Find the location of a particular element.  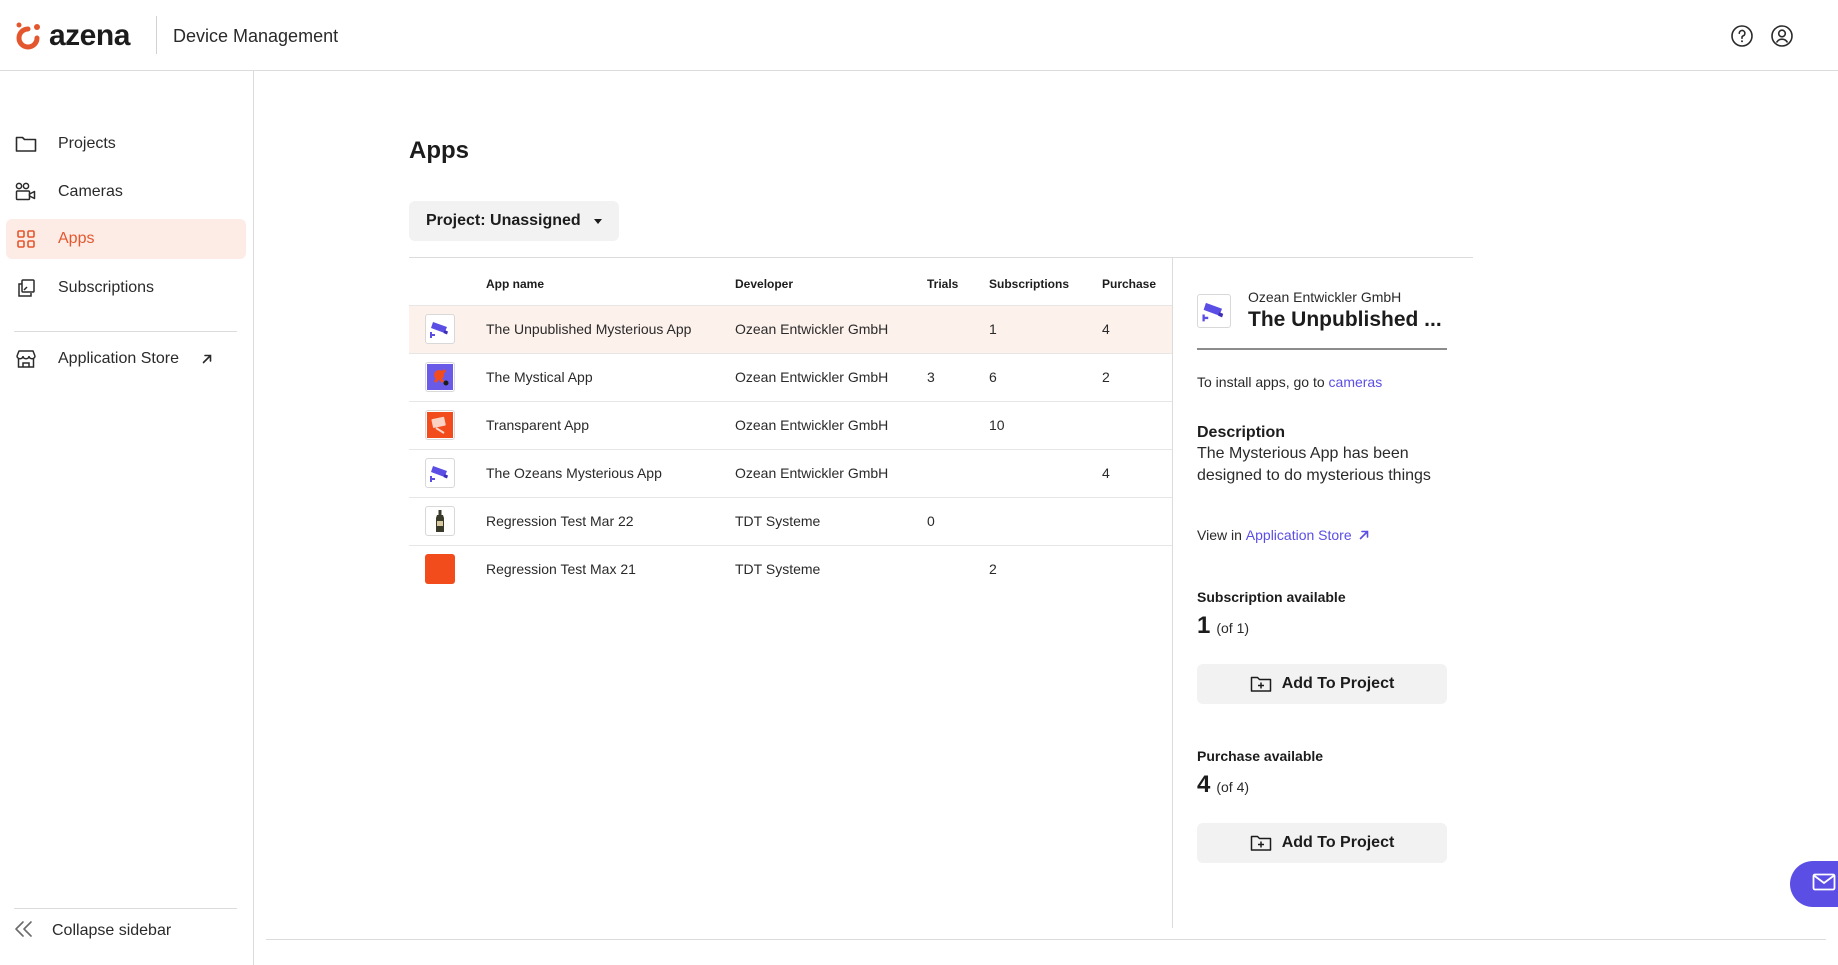

user-account-icon is located at coordinates (1782, 36).